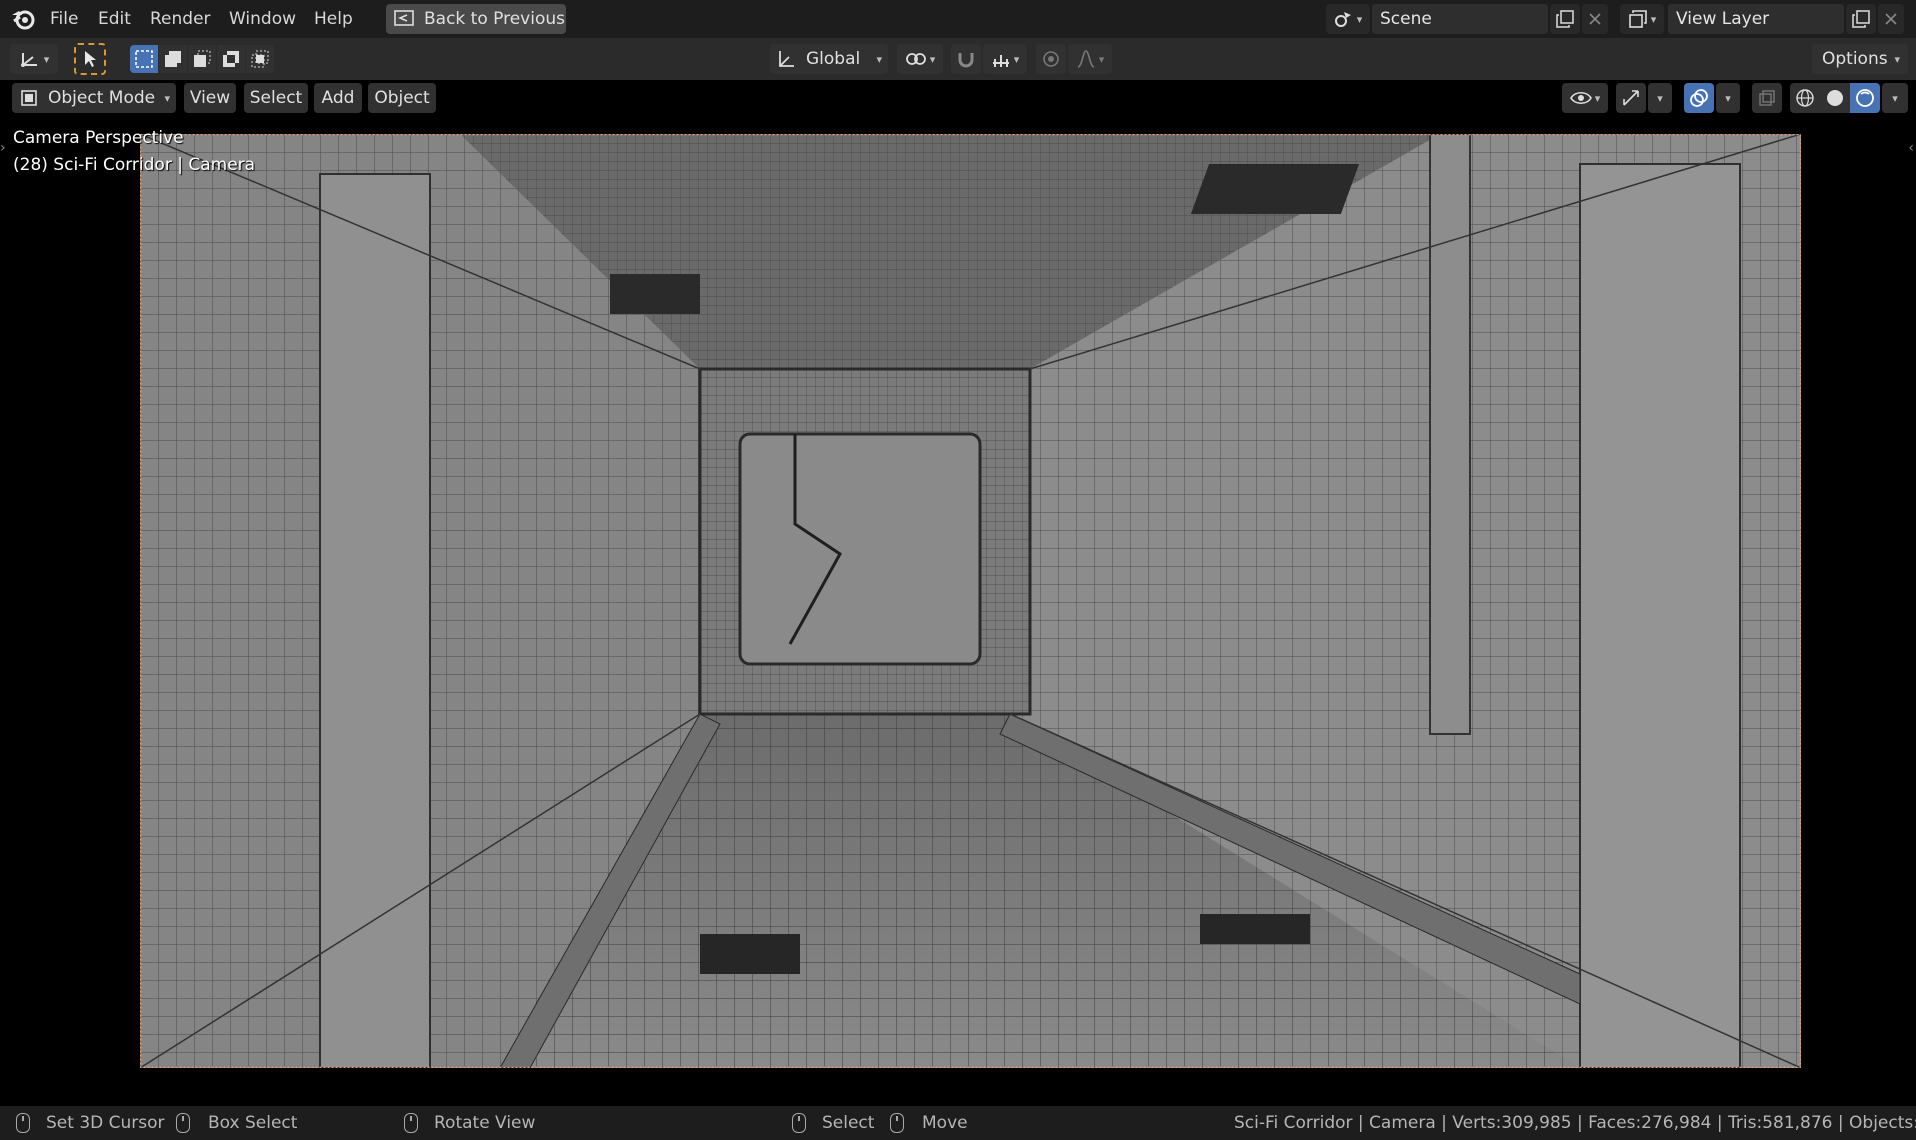  I want to click on object-mode-icon, so click(29, 98).